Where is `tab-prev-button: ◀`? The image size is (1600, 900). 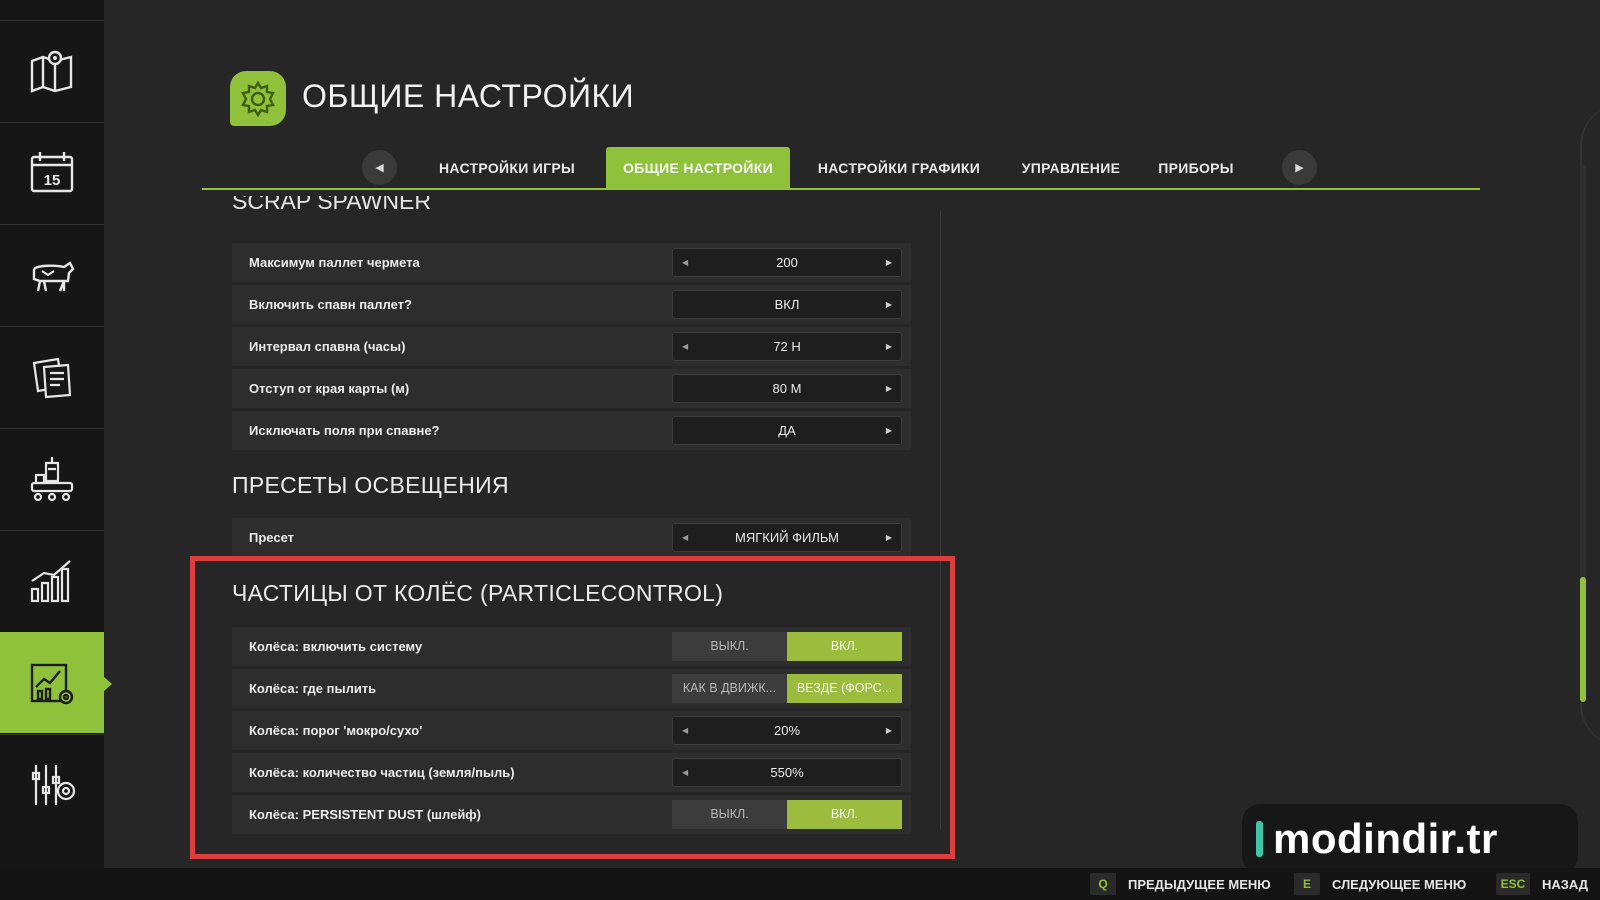 tab-prev-button: ◀ is located at coordinates (379, 167).